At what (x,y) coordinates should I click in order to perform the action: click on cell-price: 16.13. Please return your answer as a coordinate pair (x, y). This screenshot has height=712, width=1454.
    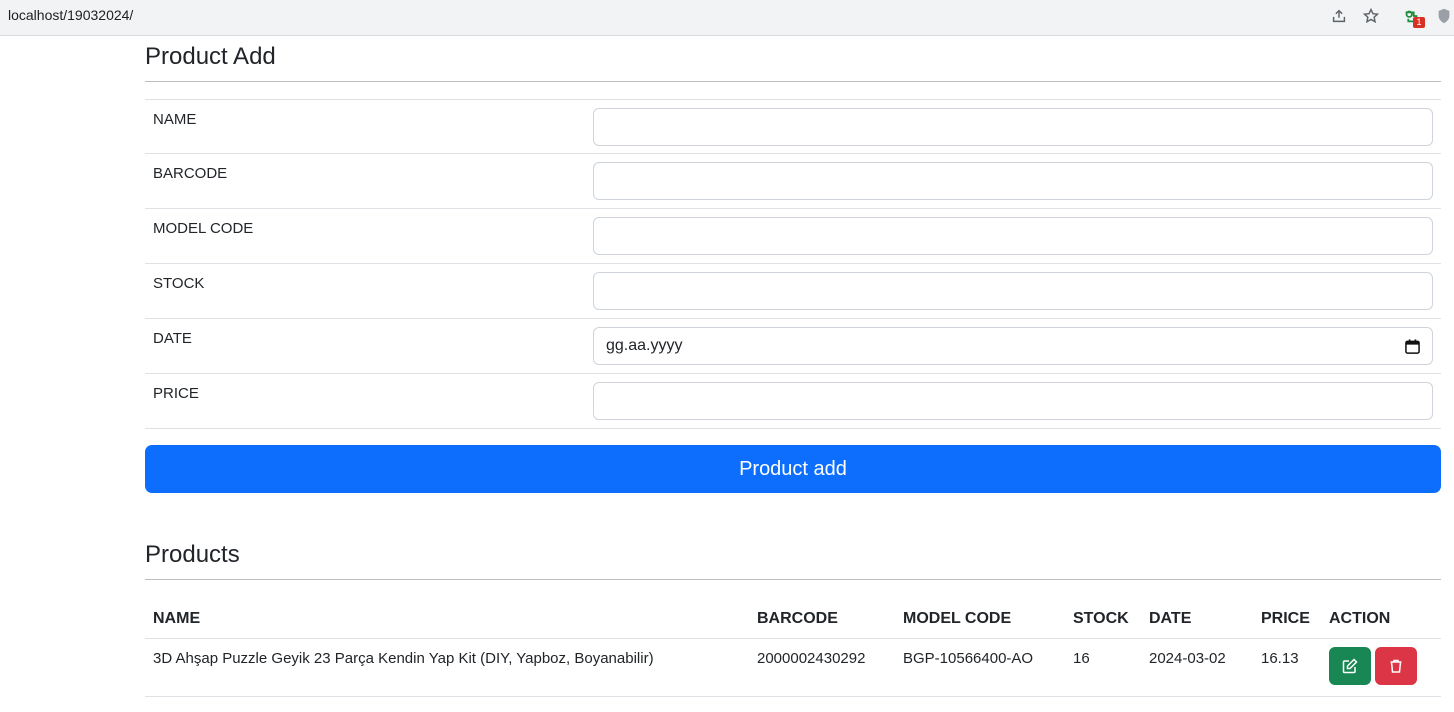
    Looking at the image, I should click on (1287, 667).